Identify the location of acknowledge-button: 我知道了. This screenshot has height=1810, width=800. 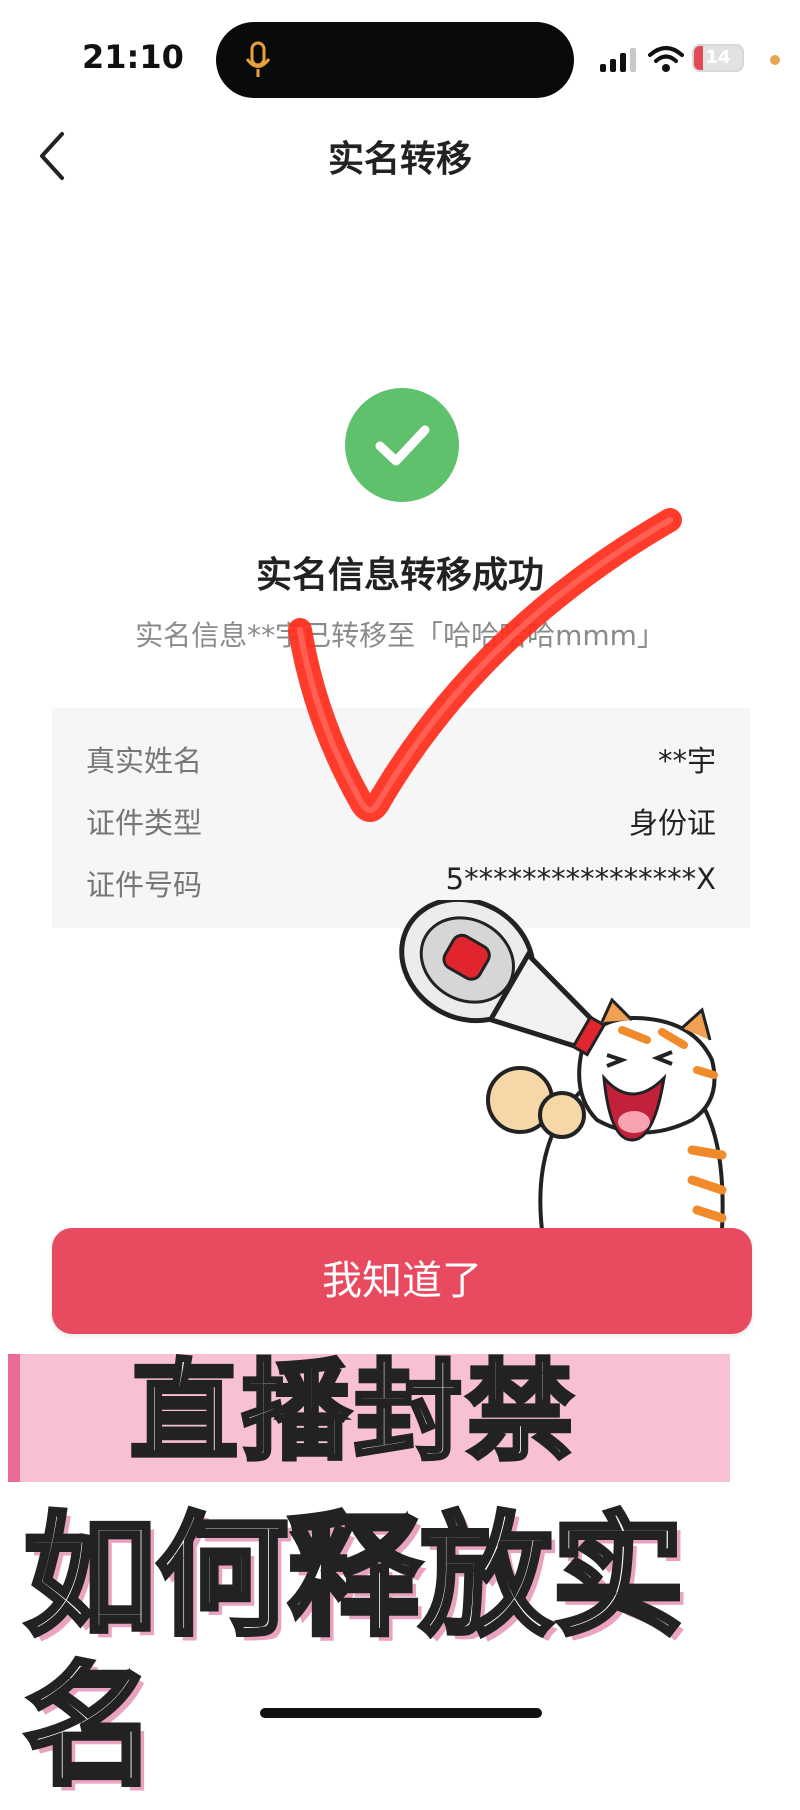
(402, 1281).